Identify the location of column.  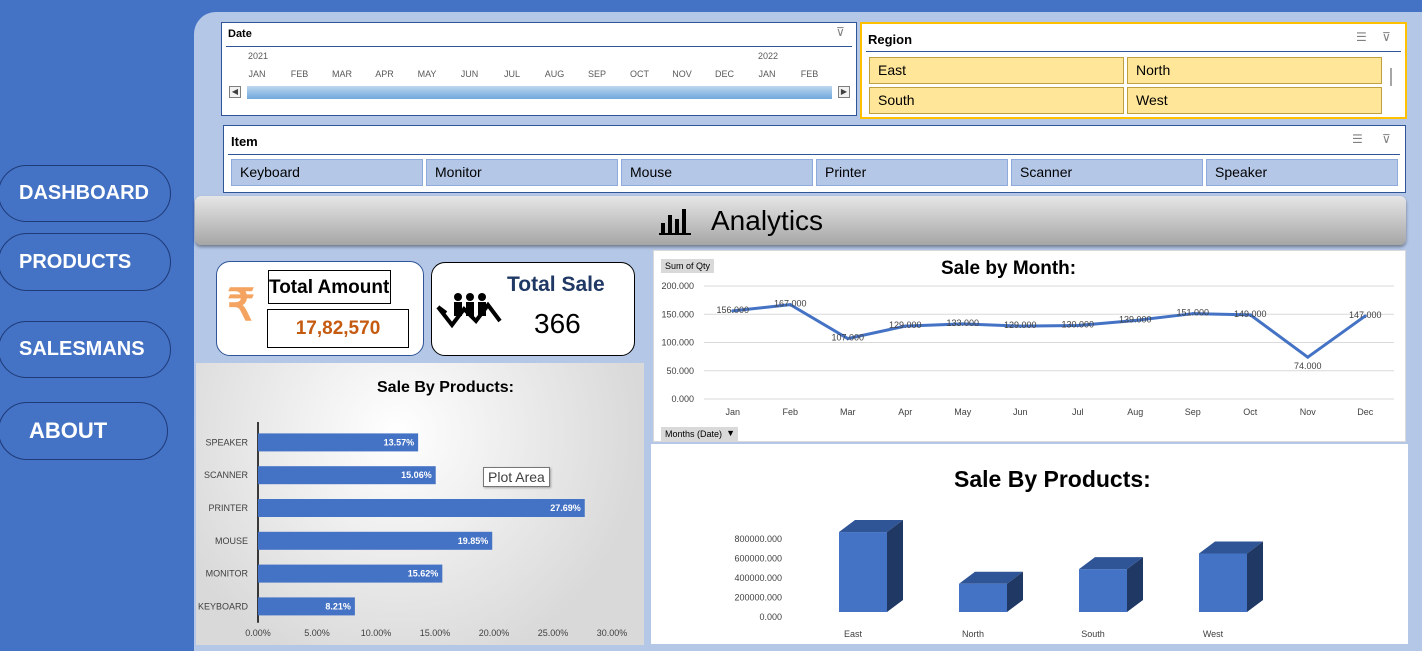
(1103, 590).